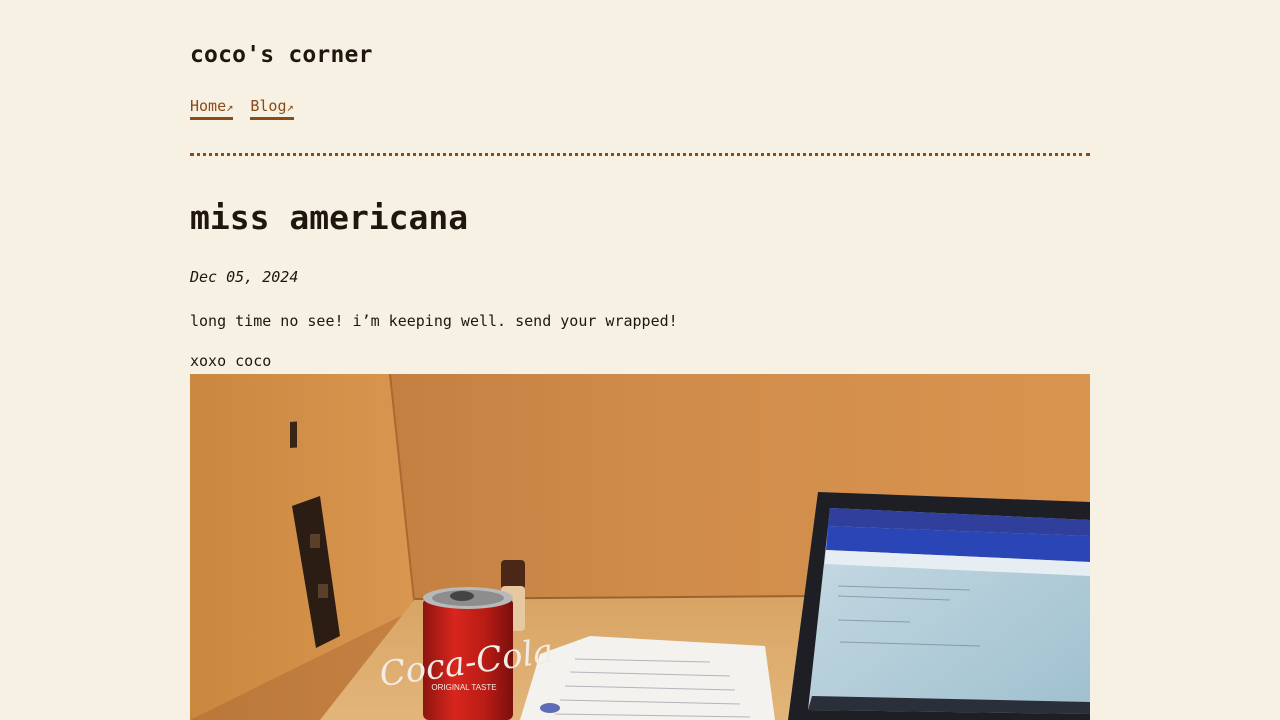 The width and height of the screenshot is (1280, 720). What do you see at coordinates (268, 106) in the screenshot?
I see `nav-link-blog-label: Blog` at bounding box center [268, 106].